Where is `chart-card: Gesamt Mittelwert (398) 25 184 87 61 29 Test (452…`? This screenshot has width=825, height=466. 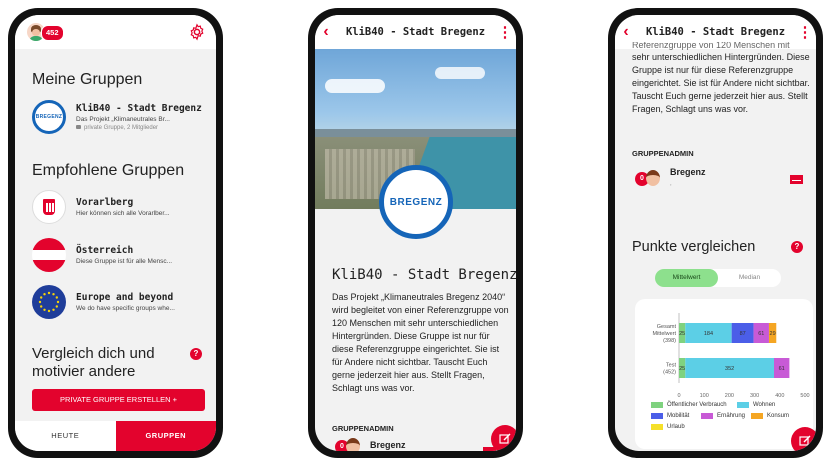
chart-card: Gesamt Mittelwert (398) 25 184 87 61 29 Test (452… is located at coordinates (724, 374).